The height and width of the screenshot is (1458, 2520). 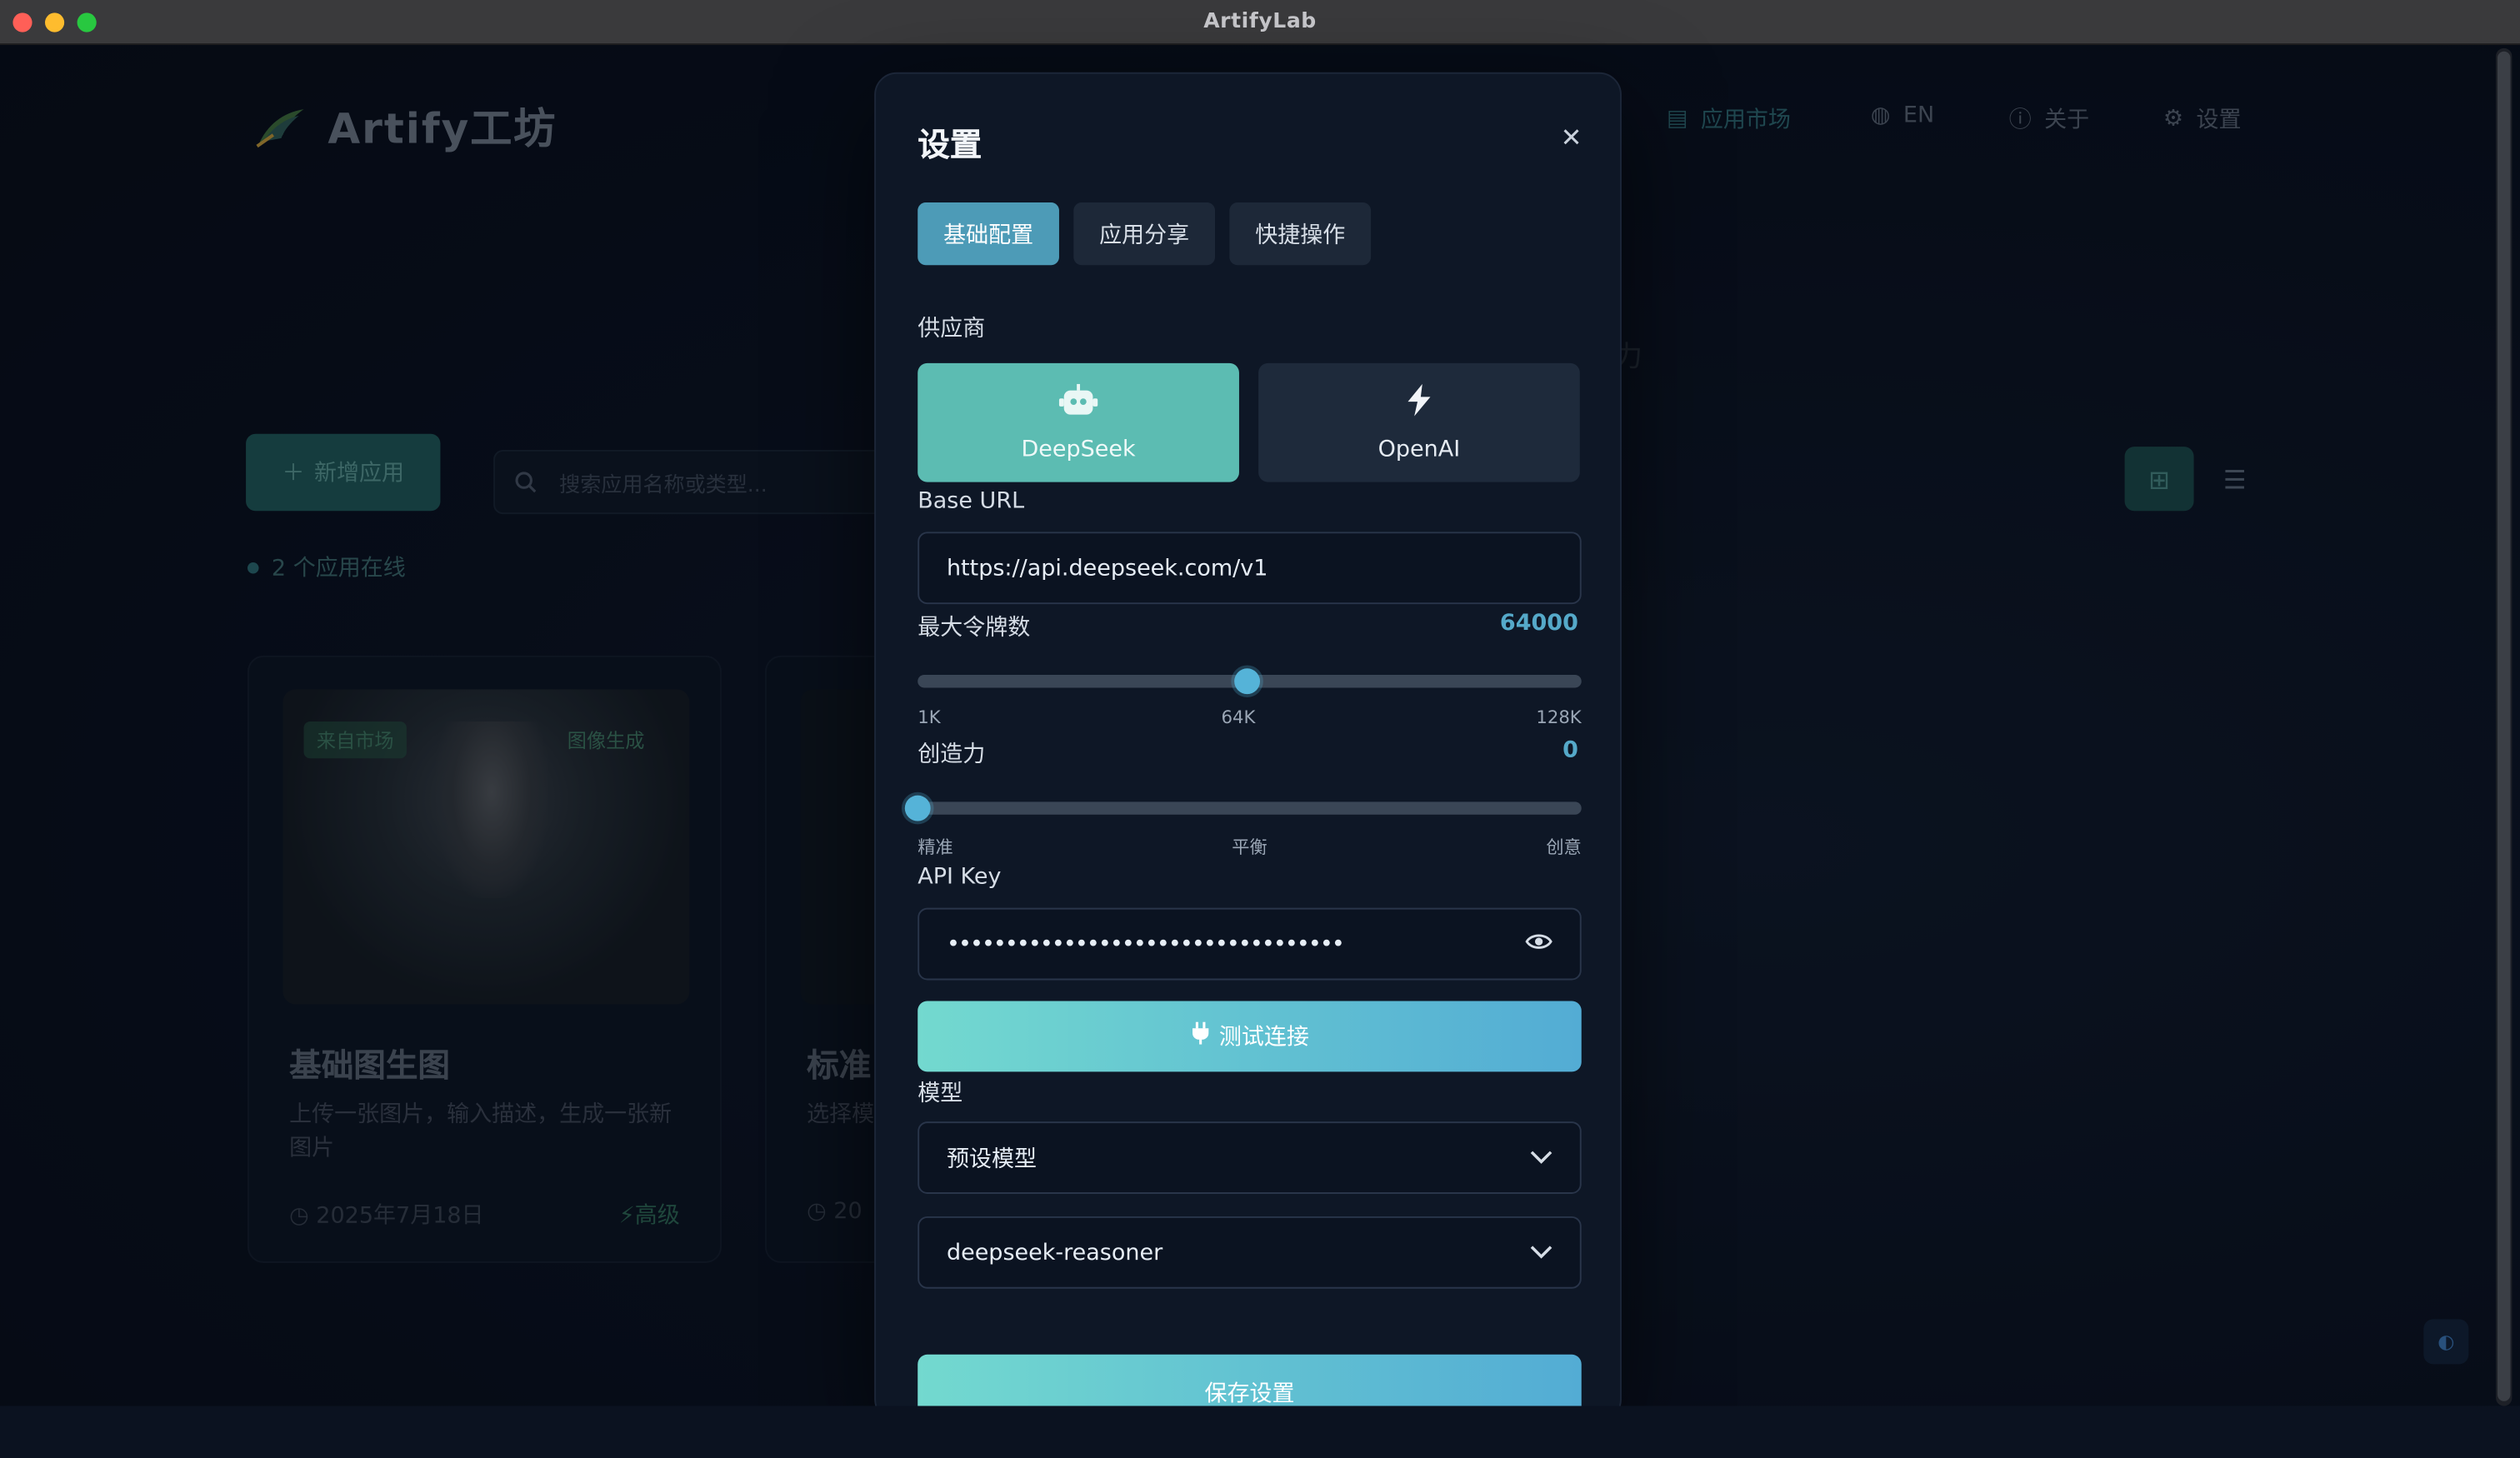 I want to click on creativity-slider-handle, so click(x=917, y=808).